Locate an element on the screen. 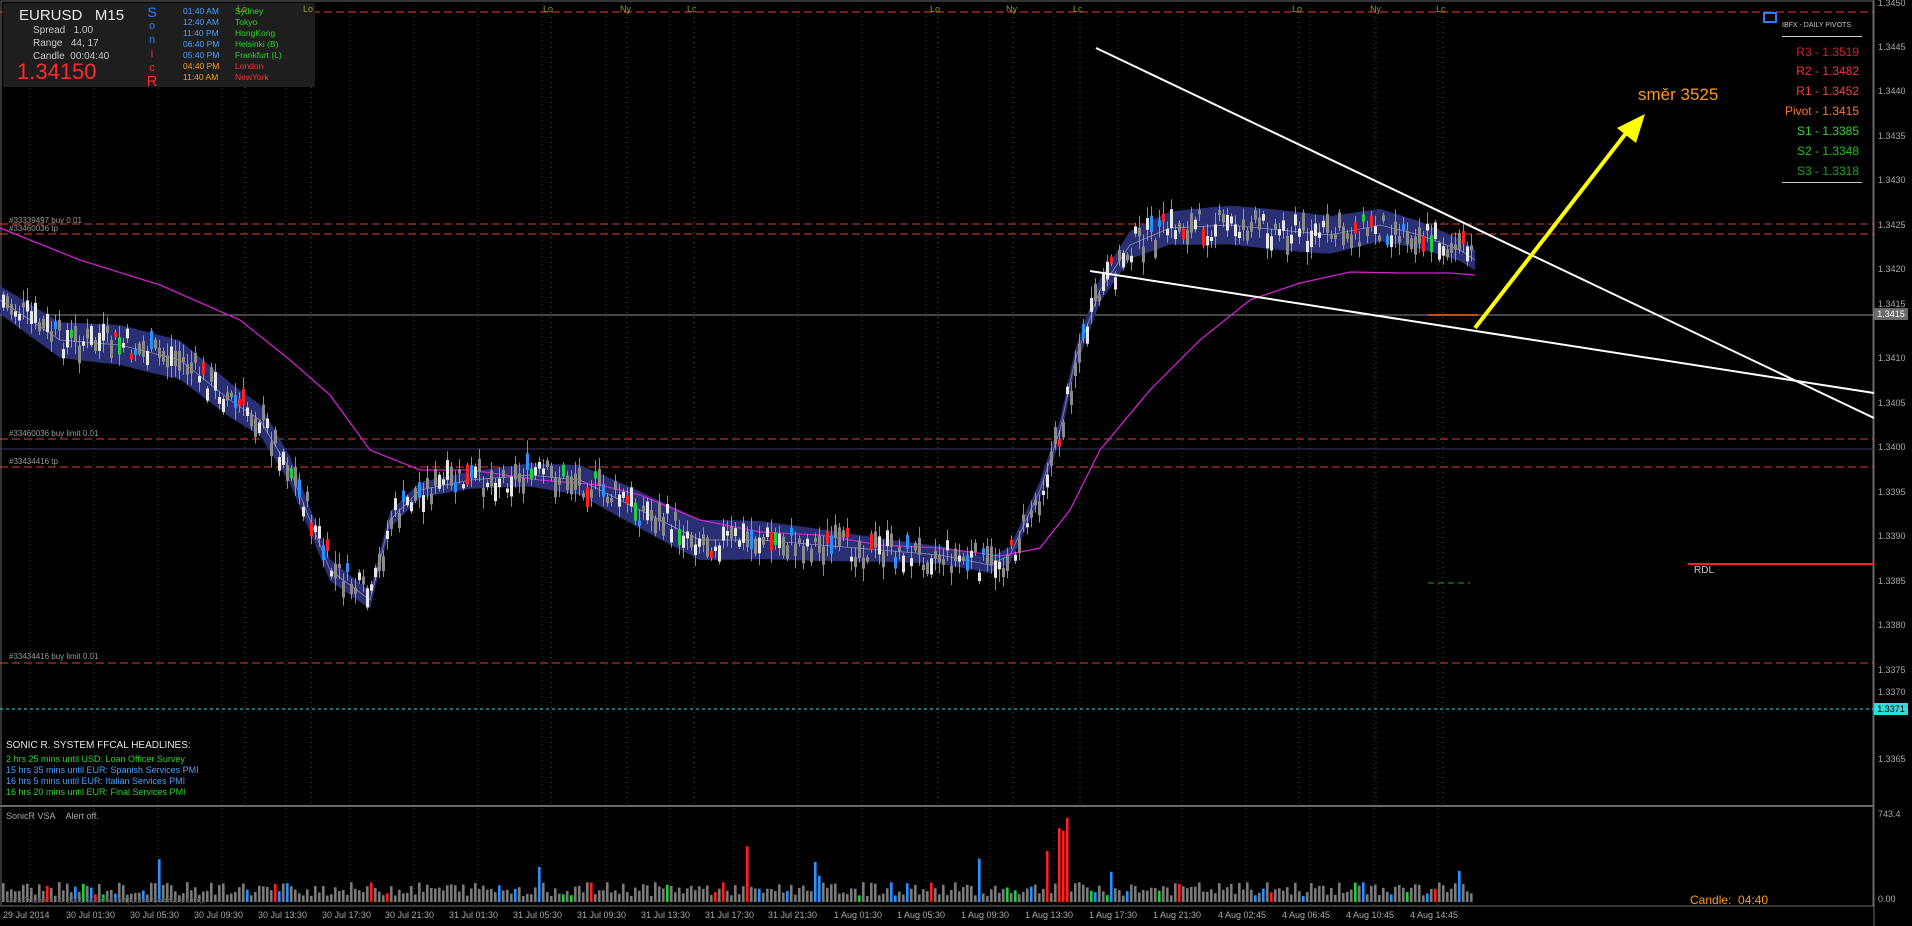 Image resolution: width=1912 pixels, height=926 pixels. direction-annotation: směr 3525 is located at coordinates (1678, 95).